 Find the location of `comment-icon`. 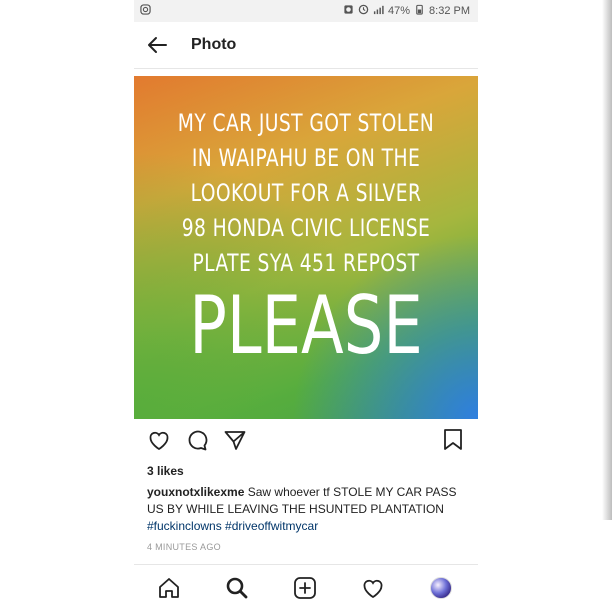

comment-icon is located at coordinates (197, 440).